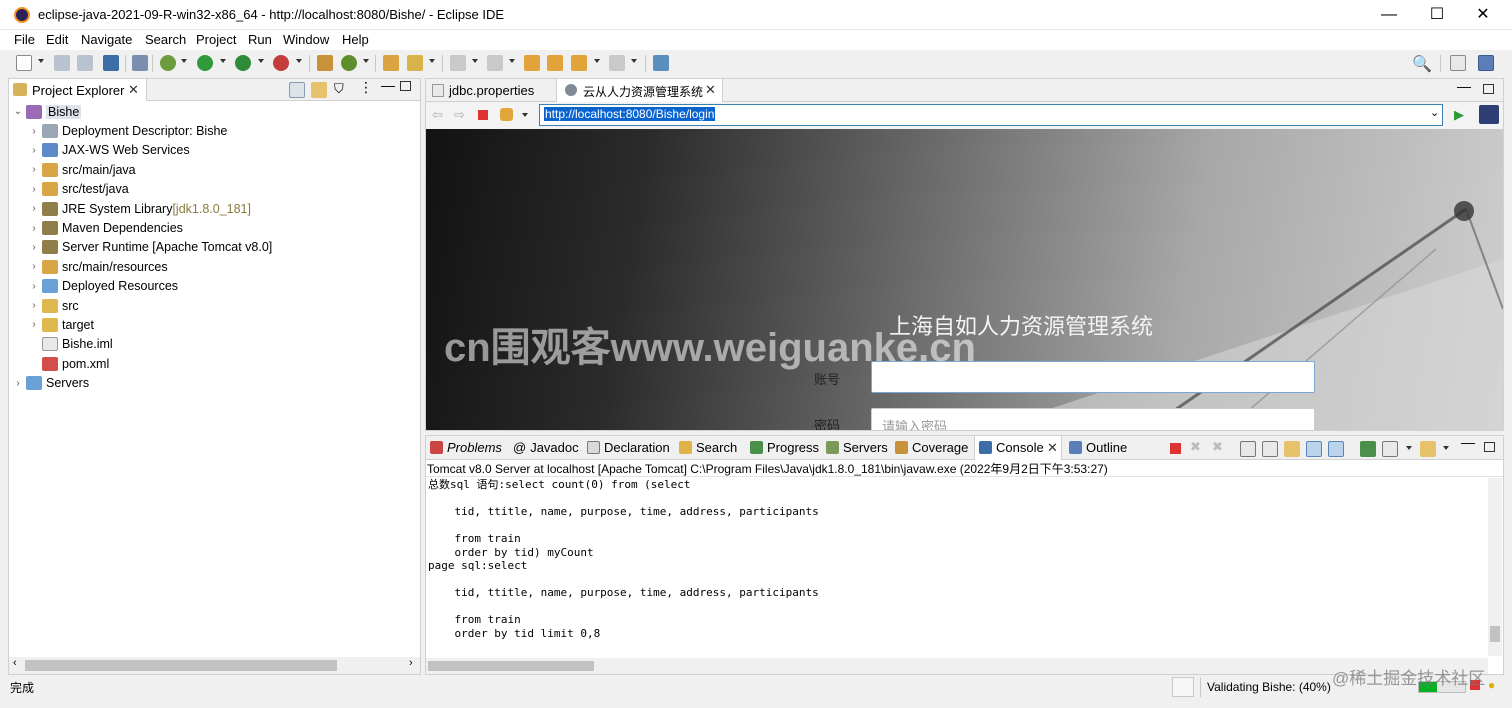  I want to click on forward-arrow-icon: ⇨, so click(459, 115).